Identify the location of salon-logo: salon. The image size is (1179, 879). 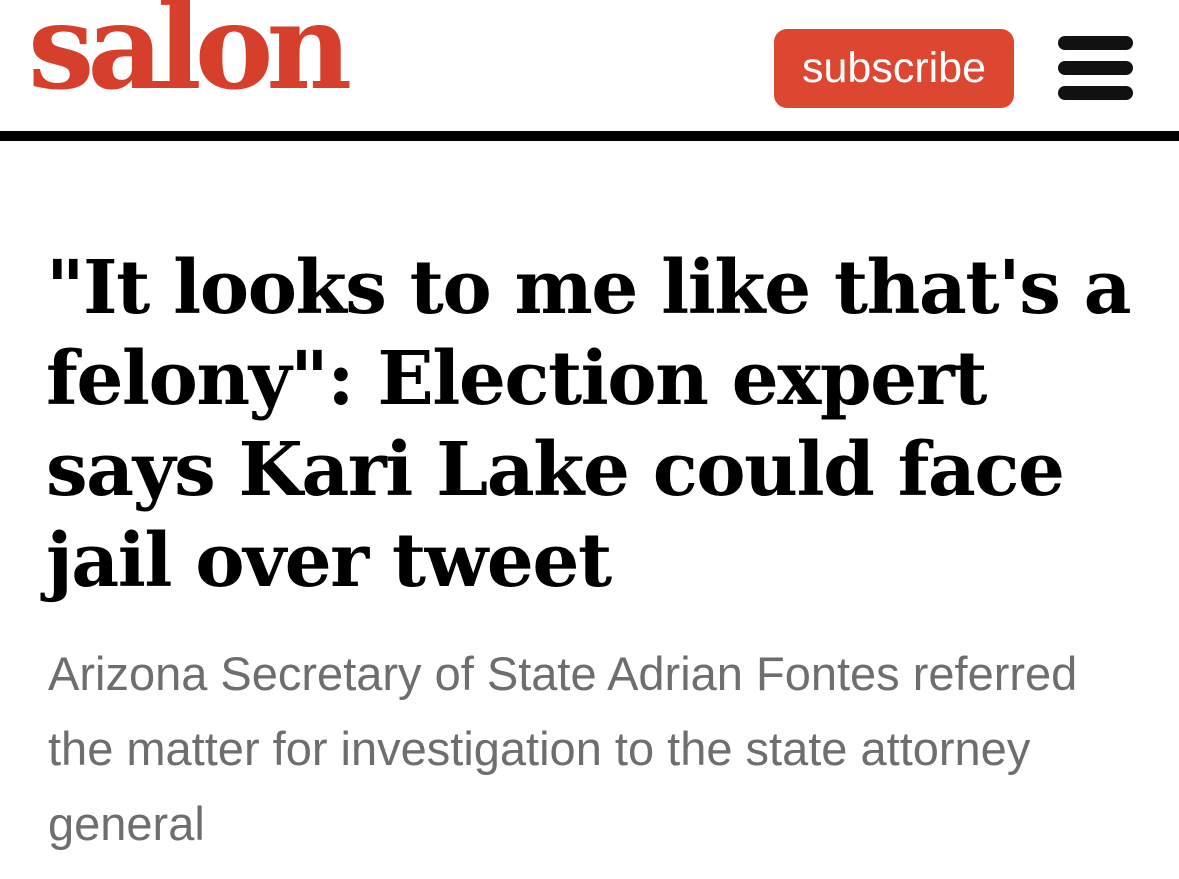
(190, 53).